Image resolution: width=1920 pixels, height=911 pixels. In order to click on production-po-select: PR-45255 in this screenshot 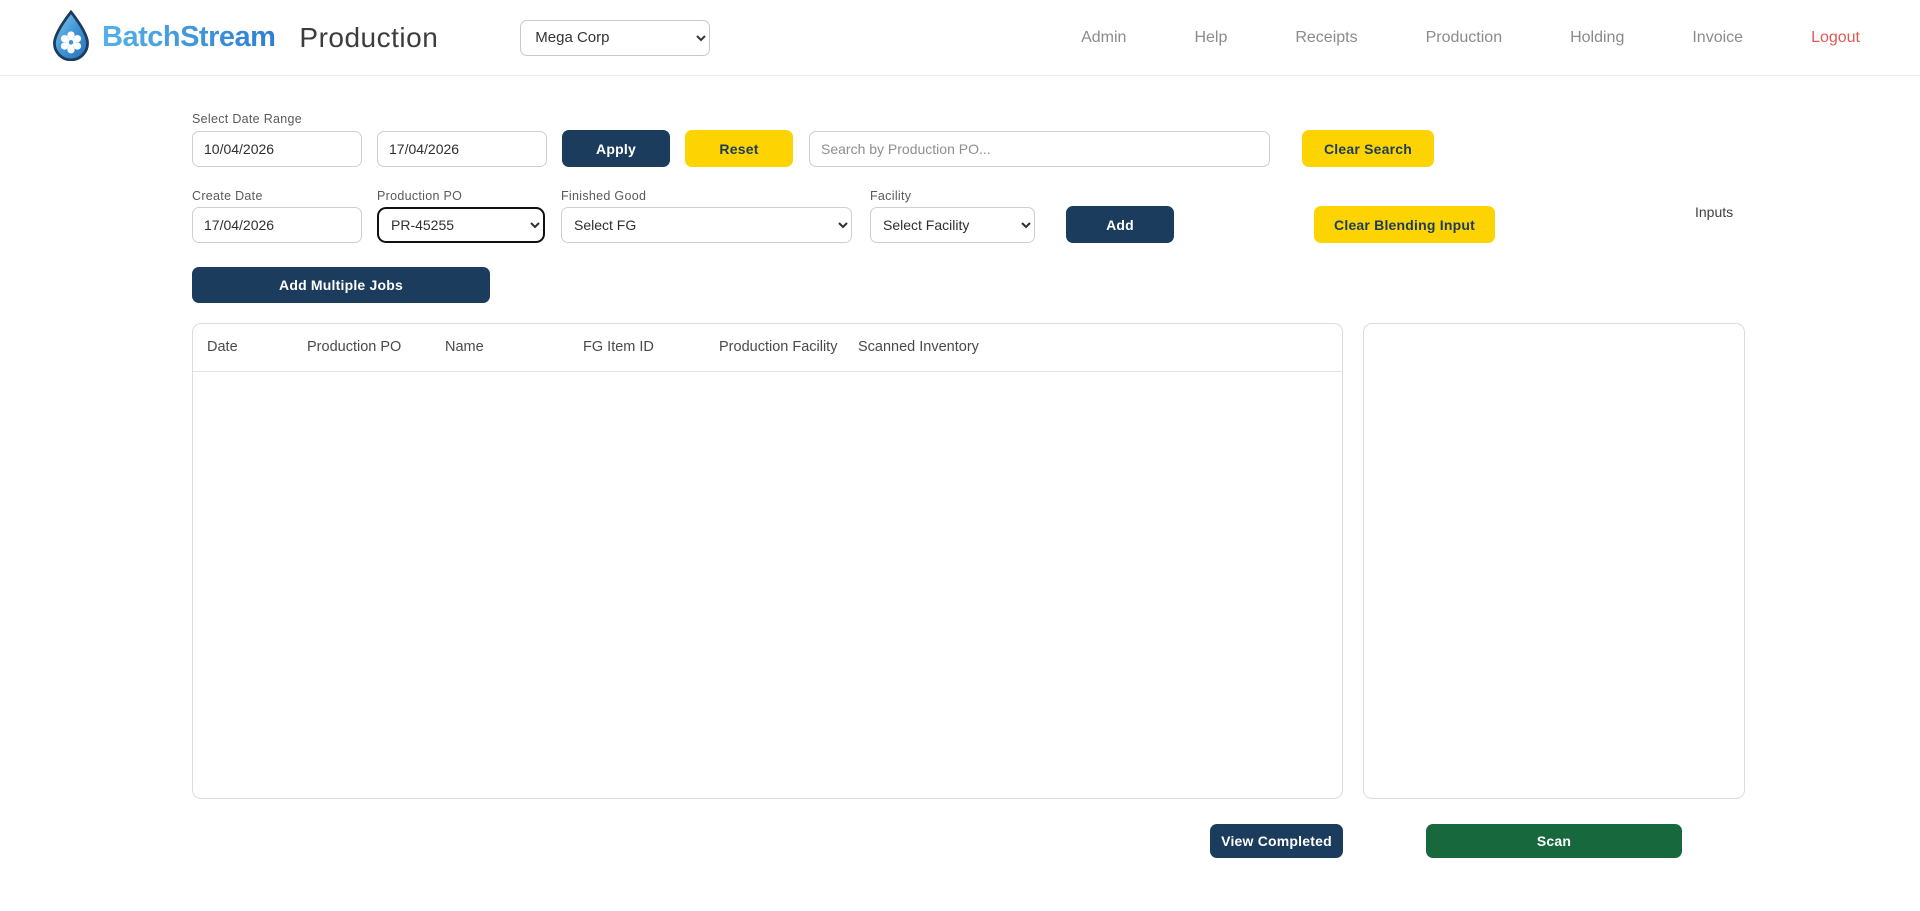, I will do `click(461, 225)`.